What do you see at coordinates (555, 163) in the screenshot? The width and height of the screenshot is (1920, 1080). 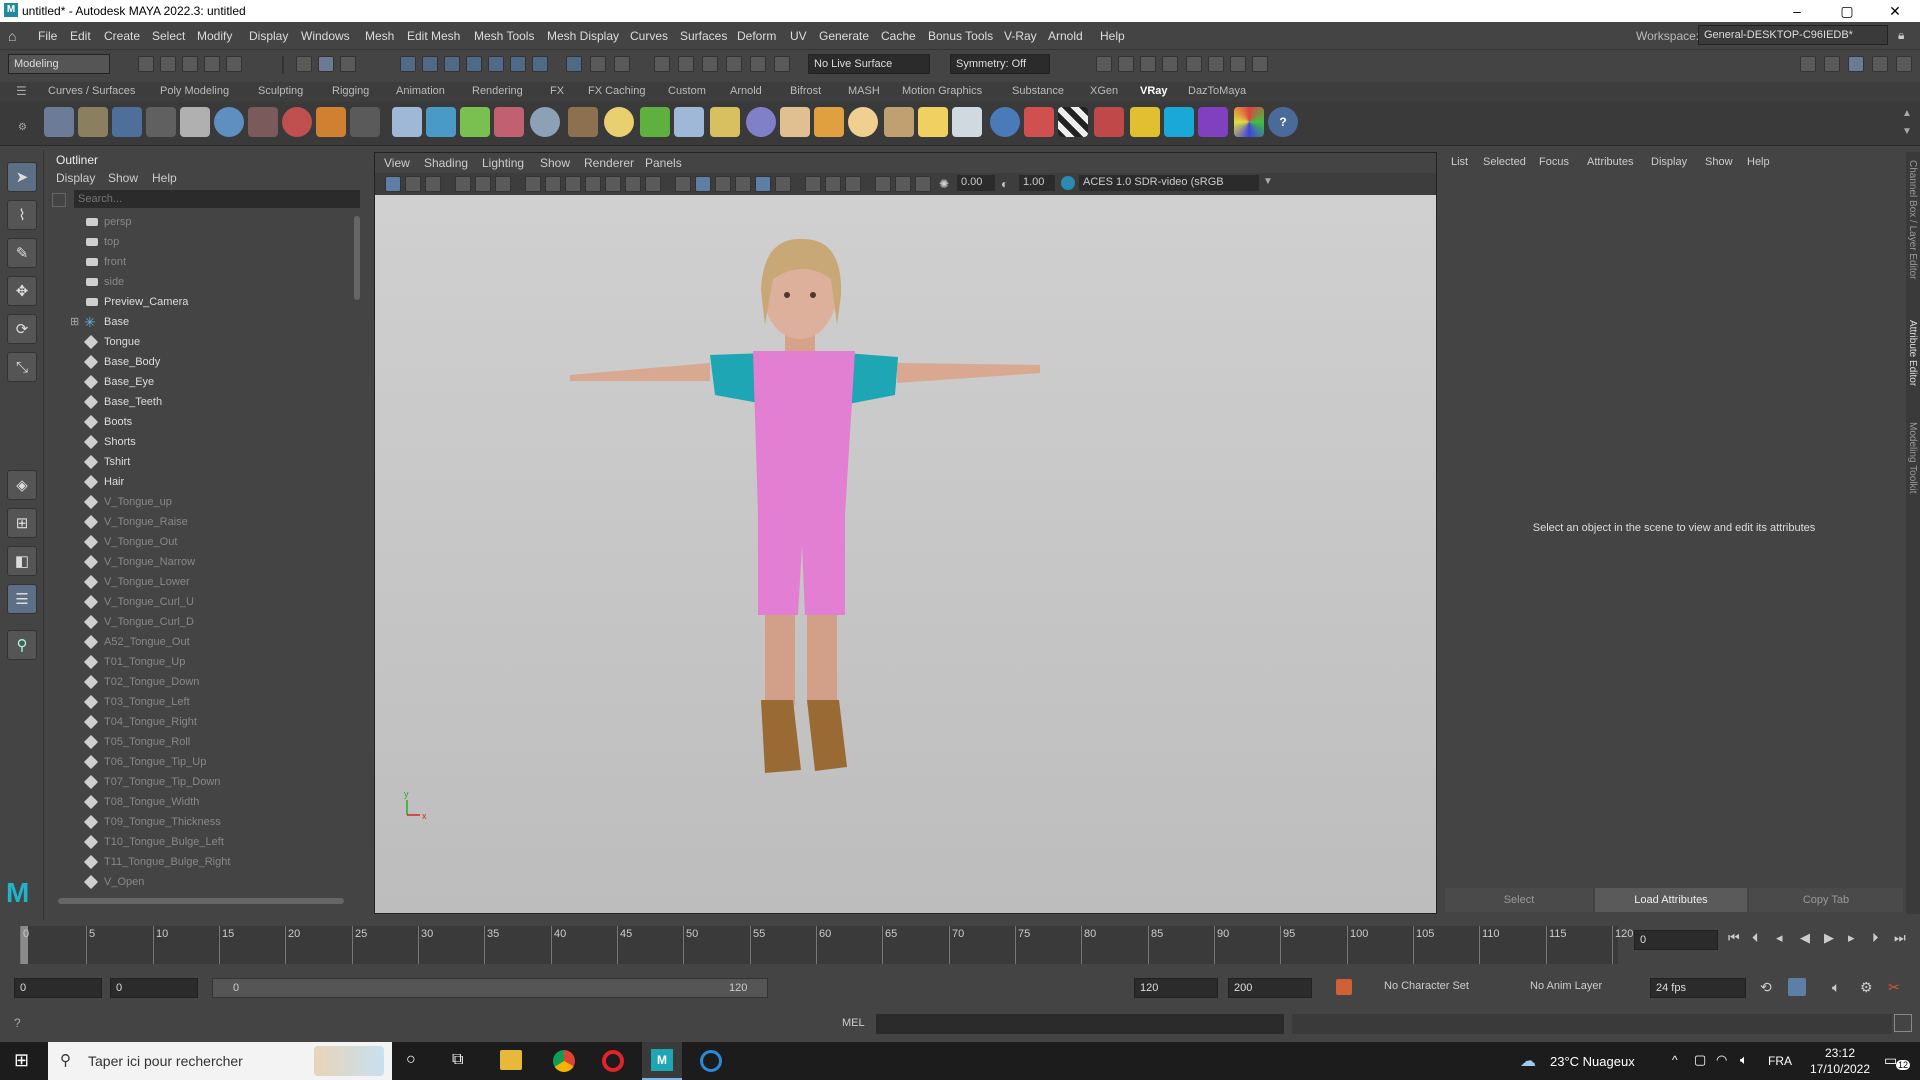 I see `viewport-menu-show: Show` at bounding box center [555, 163].